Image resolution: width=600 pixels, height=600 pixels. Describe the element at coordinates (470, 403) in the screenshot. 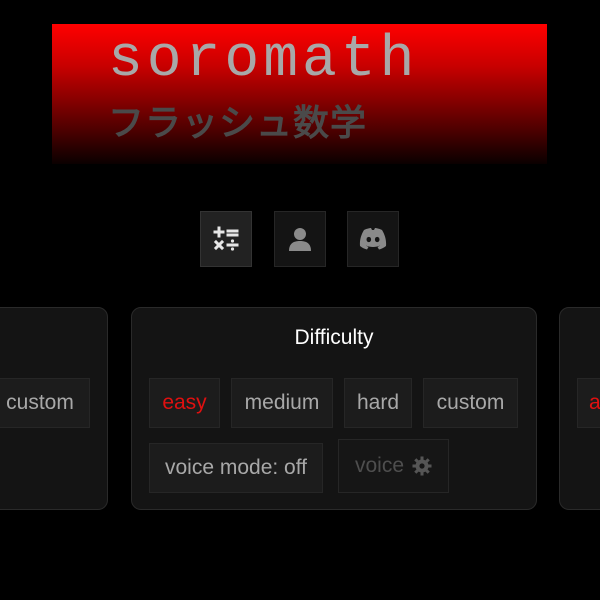

I see `difficulty-custom-option: custom` at that location.